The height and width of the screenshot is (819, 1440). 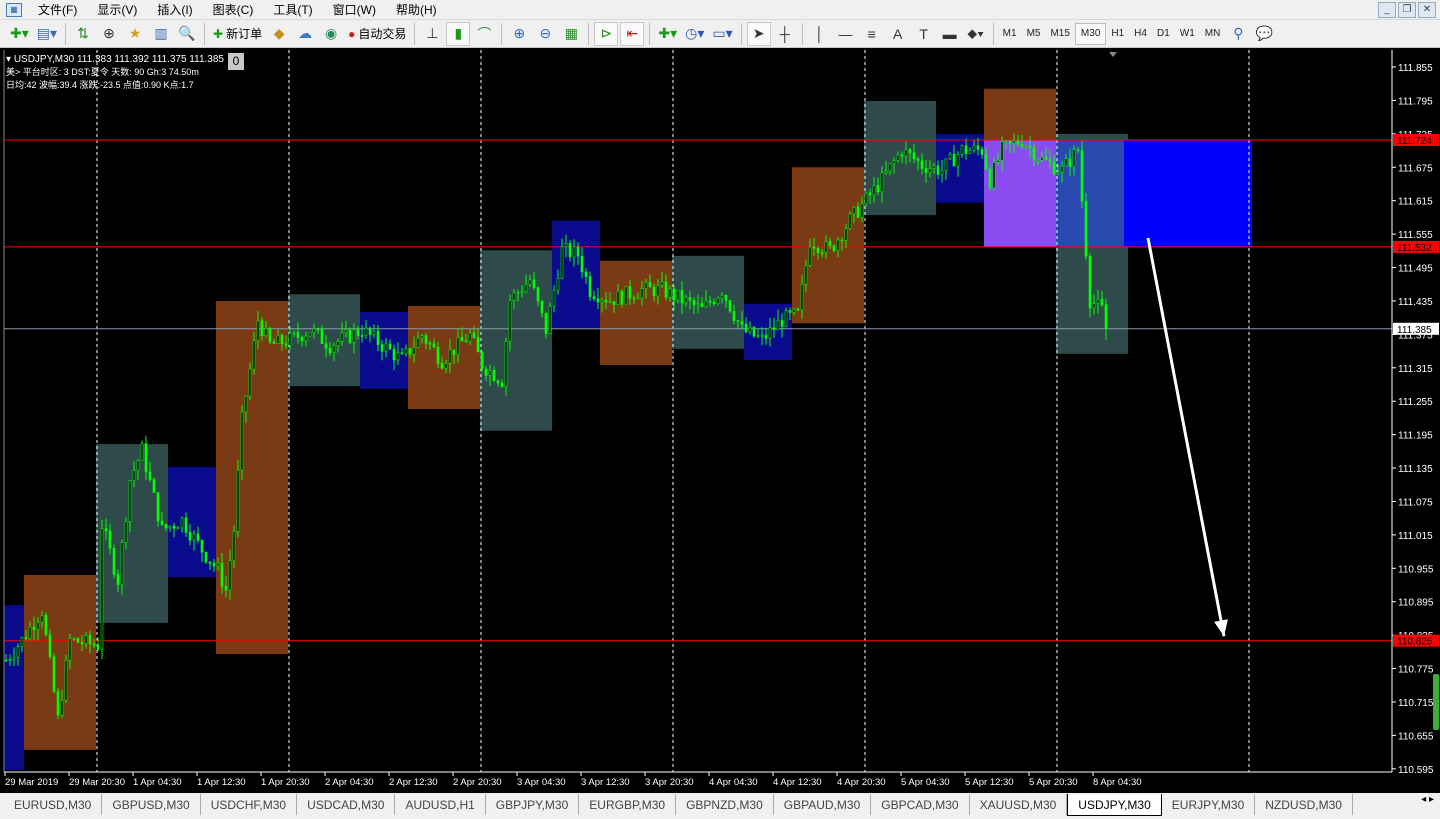 I want to click on tab-usdjpy-m30: USDJPY,M30, so click(x=1114, y=805).